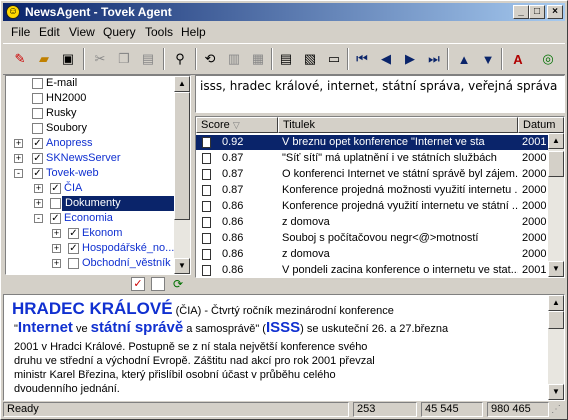 This screenshot has width=568, height=420. I want to click on title-cell: z domova, so click(306, 254).